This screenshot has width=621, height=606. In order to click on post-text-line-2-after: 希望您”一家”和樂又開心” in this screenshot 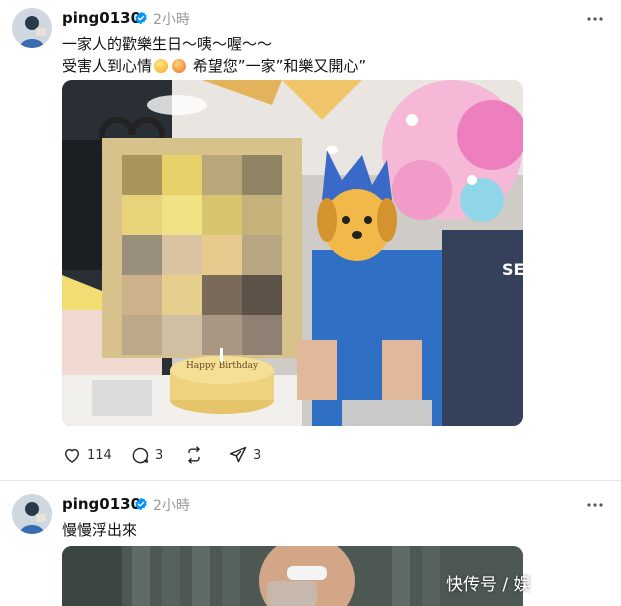, I will do `click(279, 66)`.